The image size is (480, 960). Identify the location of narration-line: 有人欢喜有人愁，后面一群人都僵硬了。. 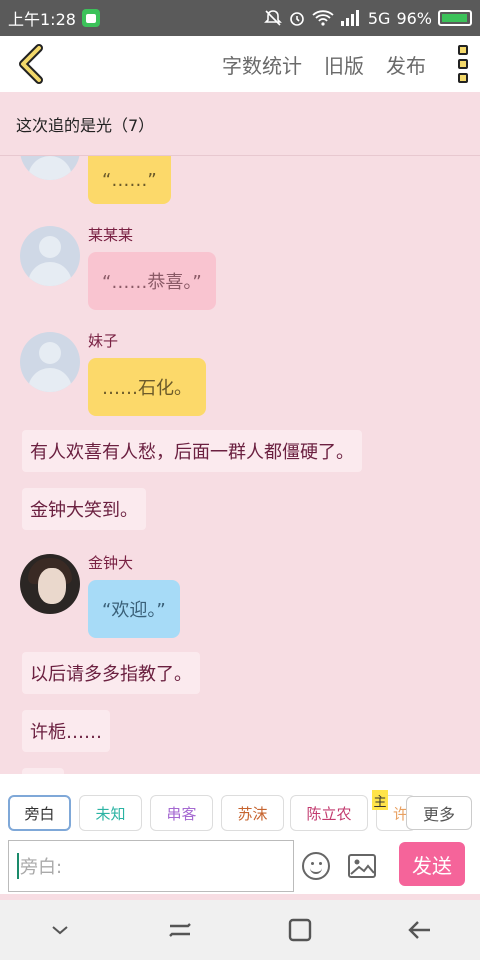
(192, 451).